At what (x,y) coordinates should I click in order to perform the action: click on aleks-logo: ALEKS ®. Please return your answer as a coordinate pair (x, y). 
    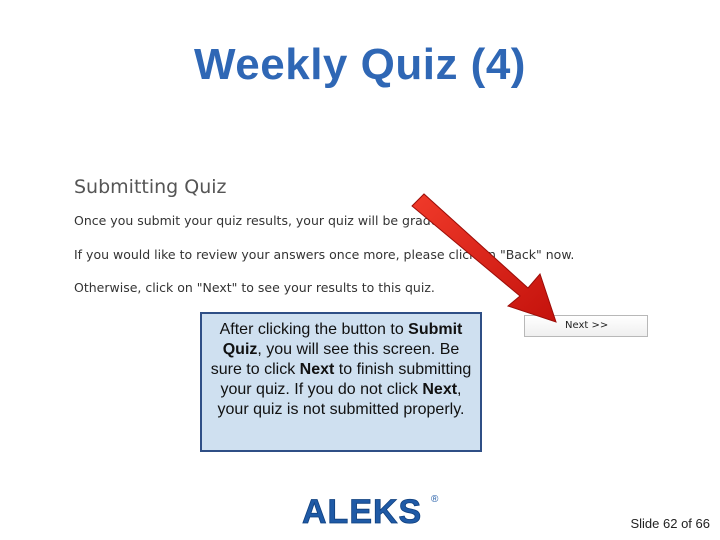
    Looking at the image, I should click on (370, 512).